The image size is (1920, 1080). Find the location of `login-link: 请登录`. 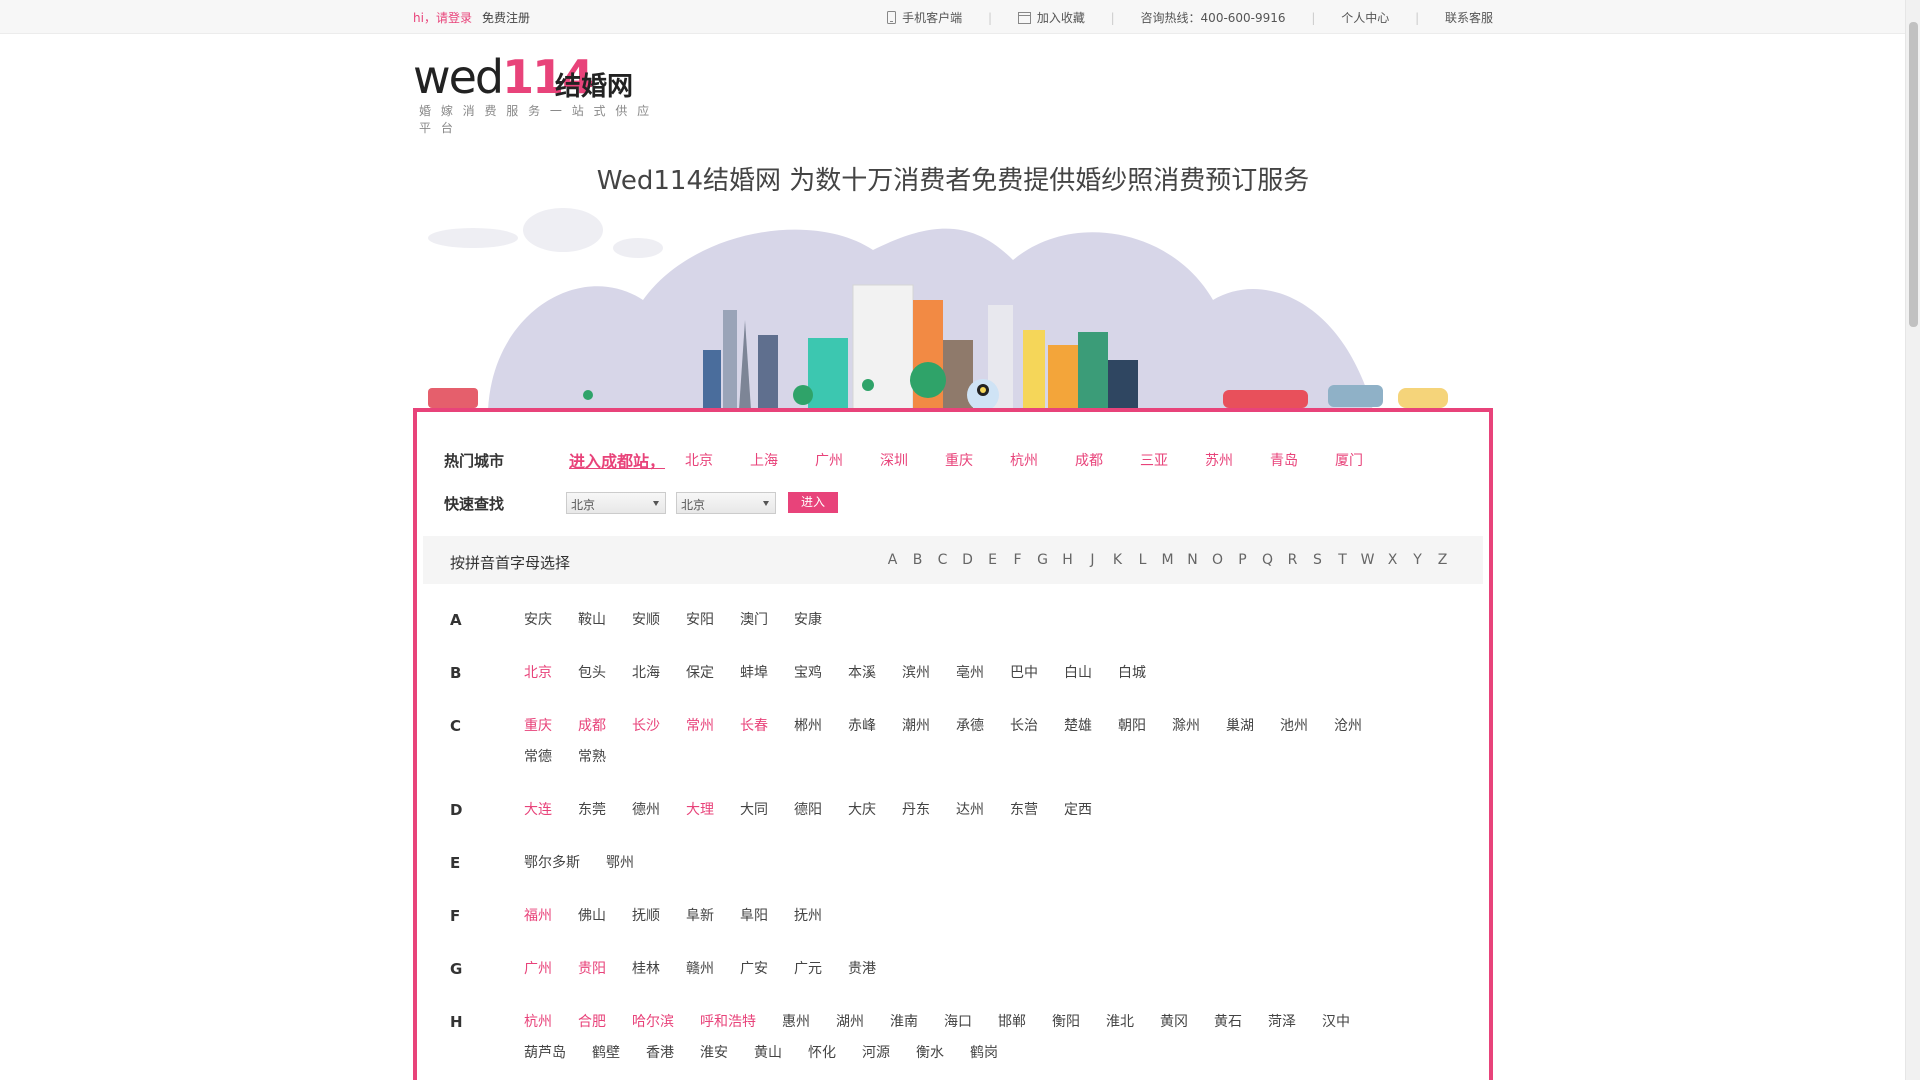

login-link: 请登录 is located at coordinates (454, 18).